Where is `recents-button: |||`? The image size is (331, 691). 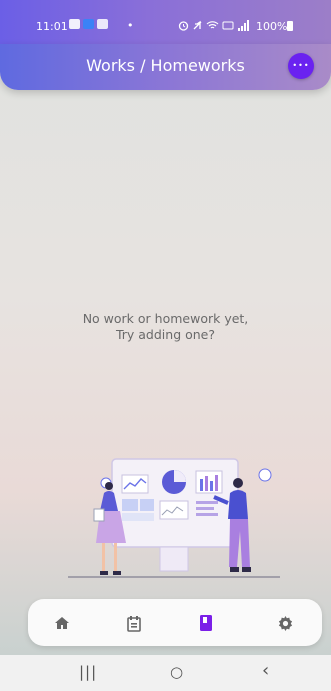
recents-button: ||| is located at coordinates (88, 672).